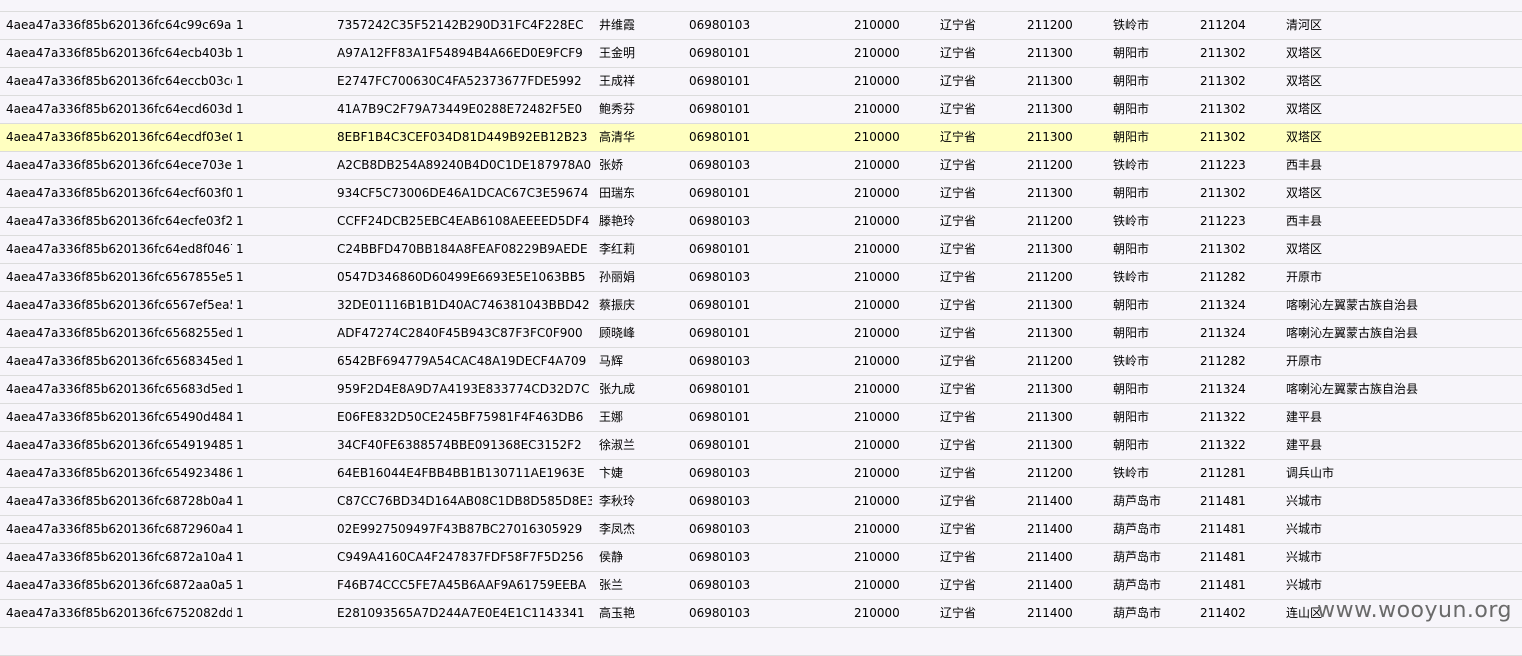 This screenshot has width=1522, height=656. What do you see at coordinates (460, 417) in the screenshot?
I see `cell-record-hash: E06FE832D50CE245BF75981F4F463DB6` at bounding box center [460, 417].